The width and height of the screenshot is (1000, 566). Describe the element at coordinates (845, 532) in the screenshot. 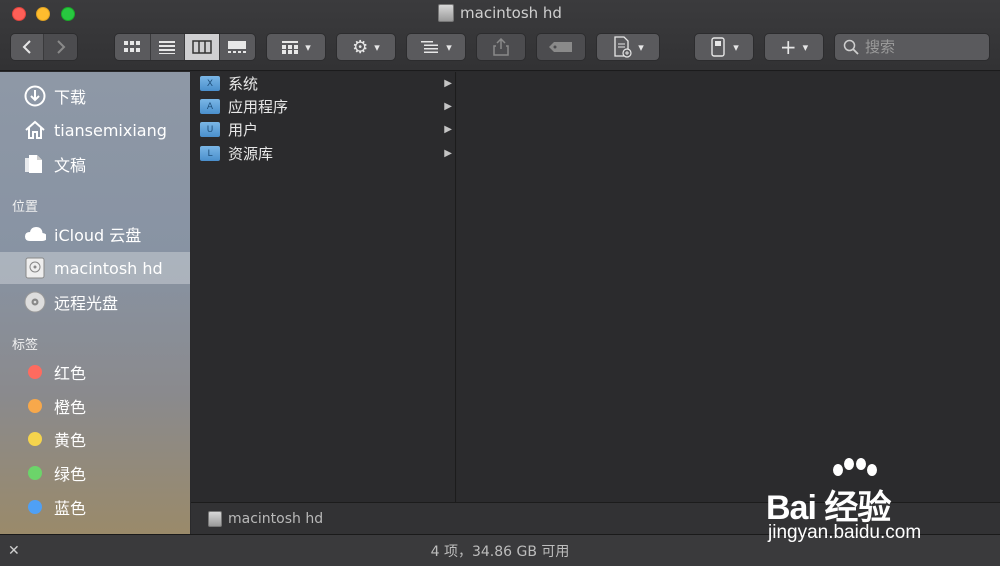

I see `watermark-site-text: jingyan.baidu.com` at that location.